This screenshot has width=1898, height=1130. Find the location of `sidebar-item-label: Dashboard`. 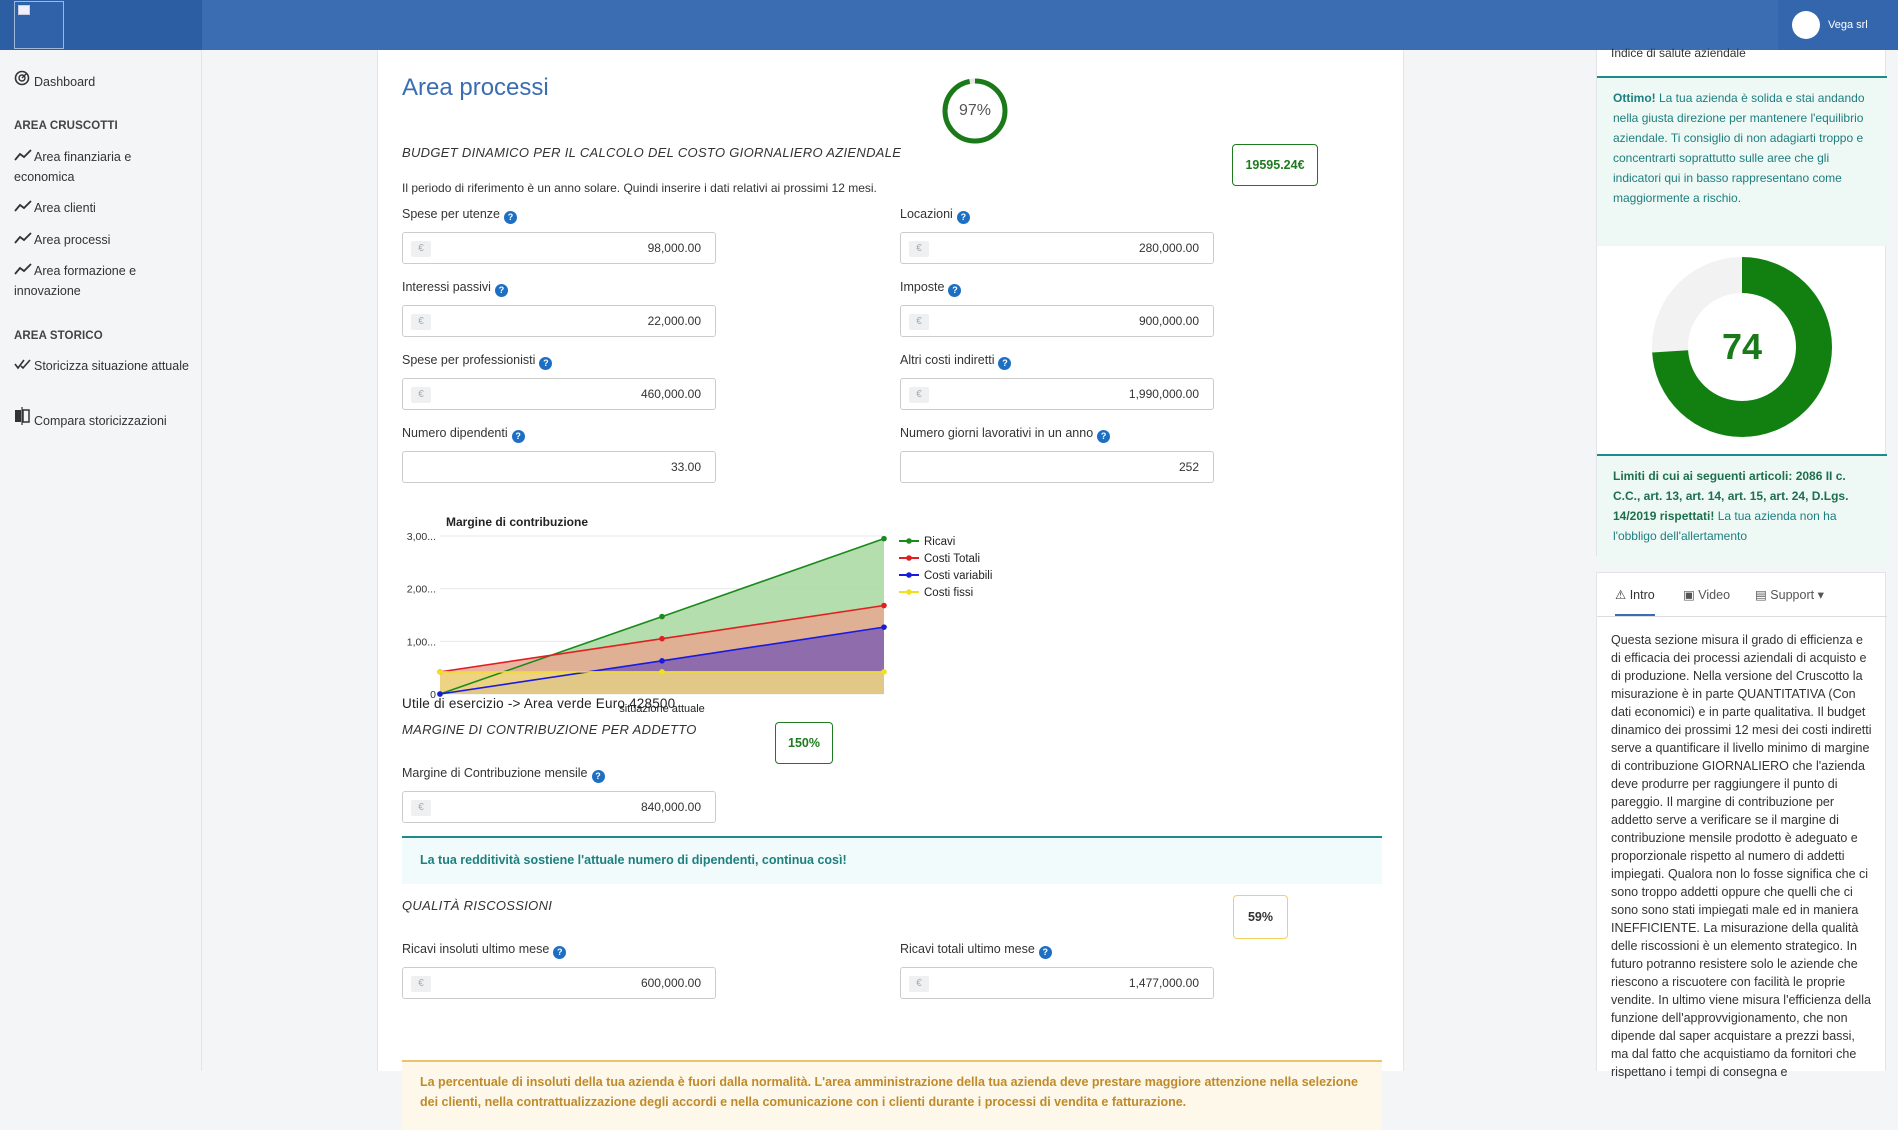

sidebar-item-label: Dashboard is located at coordinates (65, 82).